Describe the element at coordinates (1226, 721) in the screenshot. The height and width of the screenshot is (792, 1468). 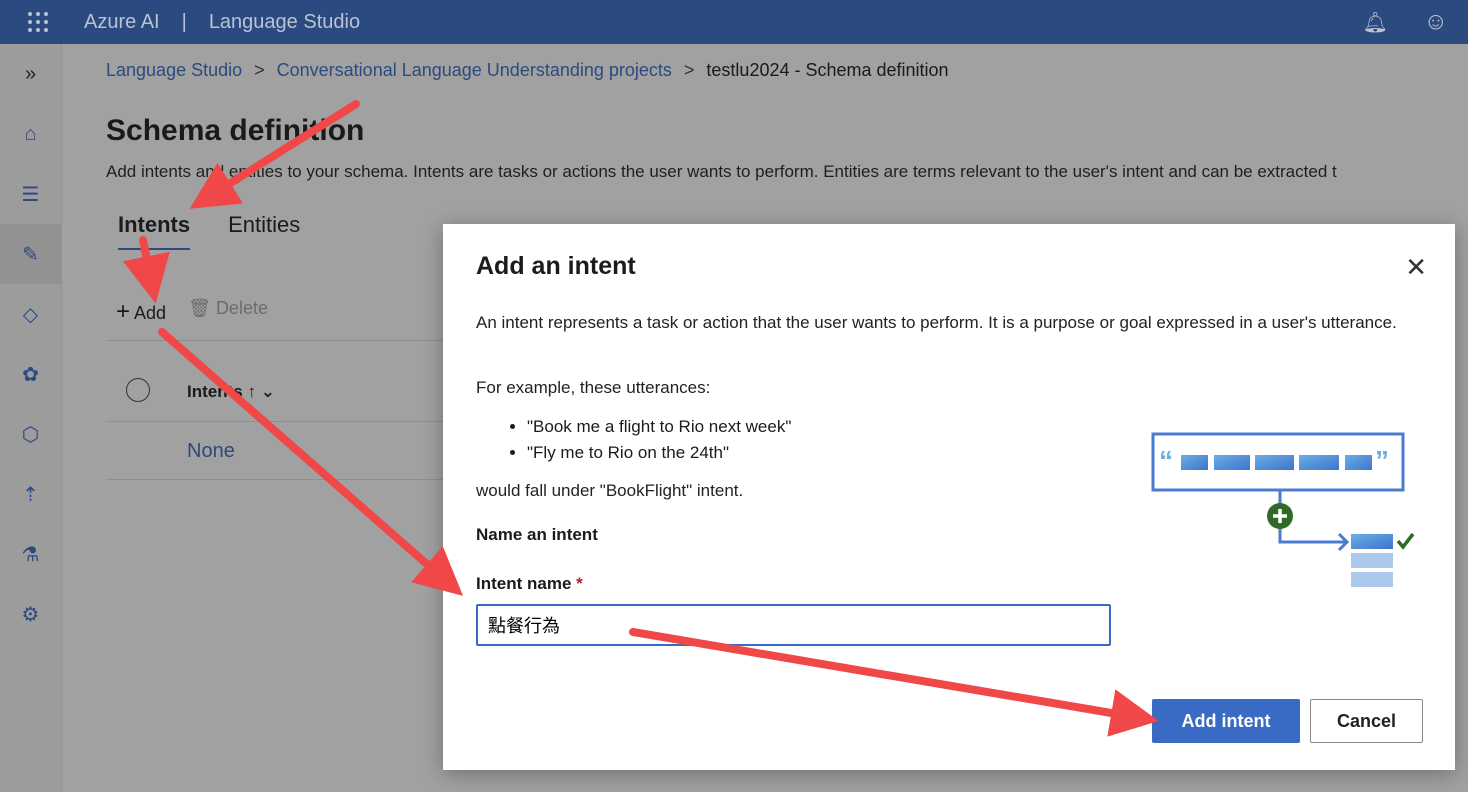
I see `add-intent-button: Add intent` at that location.